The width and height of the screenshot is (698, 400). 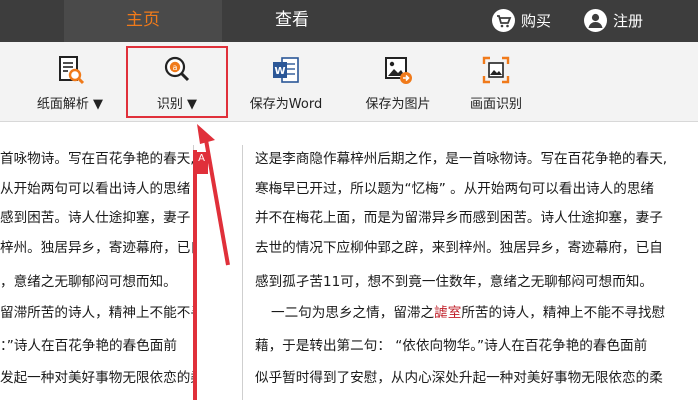 What do you see at coordinates (398, 104) in the screenshot?
I see `save-image-label: 保存为图片` at bounding box center [398, 104].